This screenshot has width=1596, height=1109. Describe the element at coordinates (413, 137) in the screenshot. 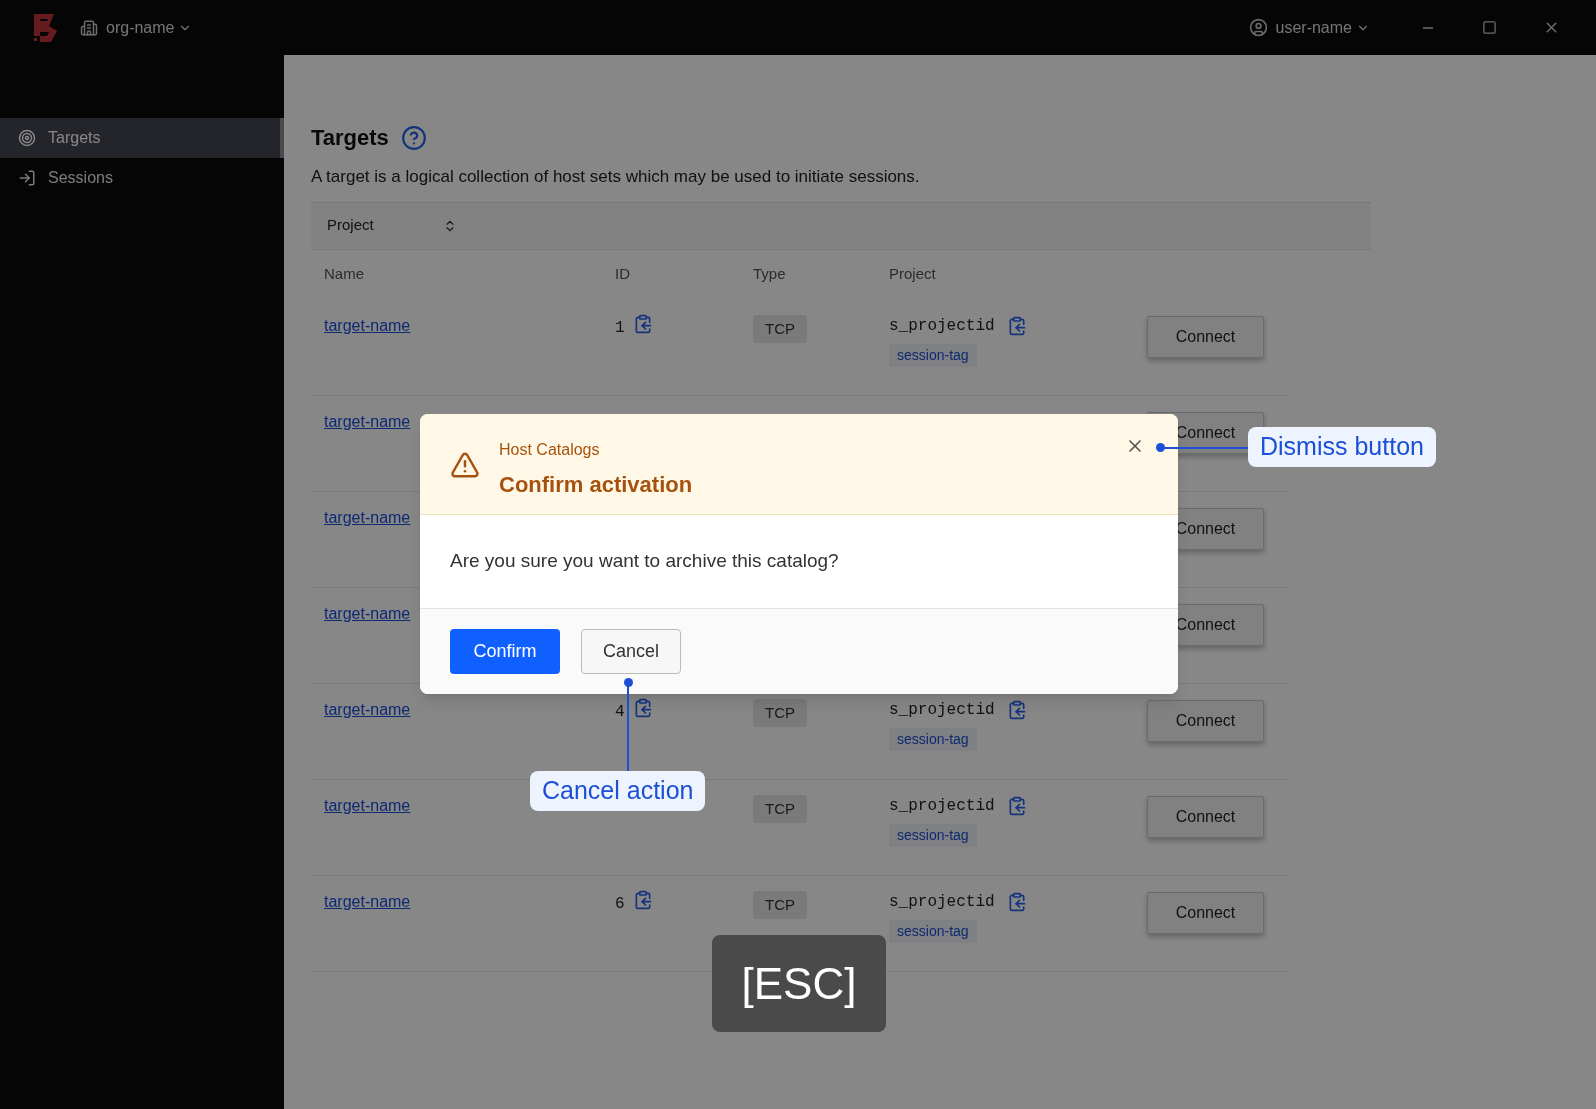

I see `help-icon` at that location.